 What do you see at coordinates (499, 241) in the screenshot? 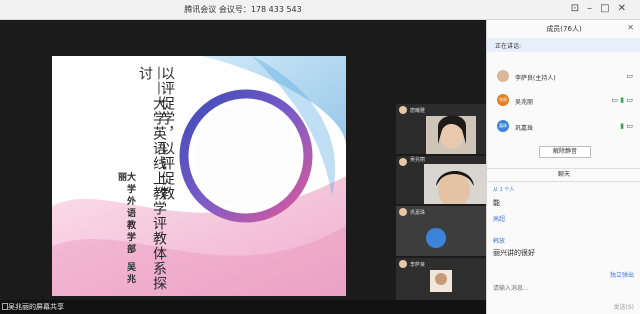
I see `chat-sender: 韩放` at bounding box center [499, 241].